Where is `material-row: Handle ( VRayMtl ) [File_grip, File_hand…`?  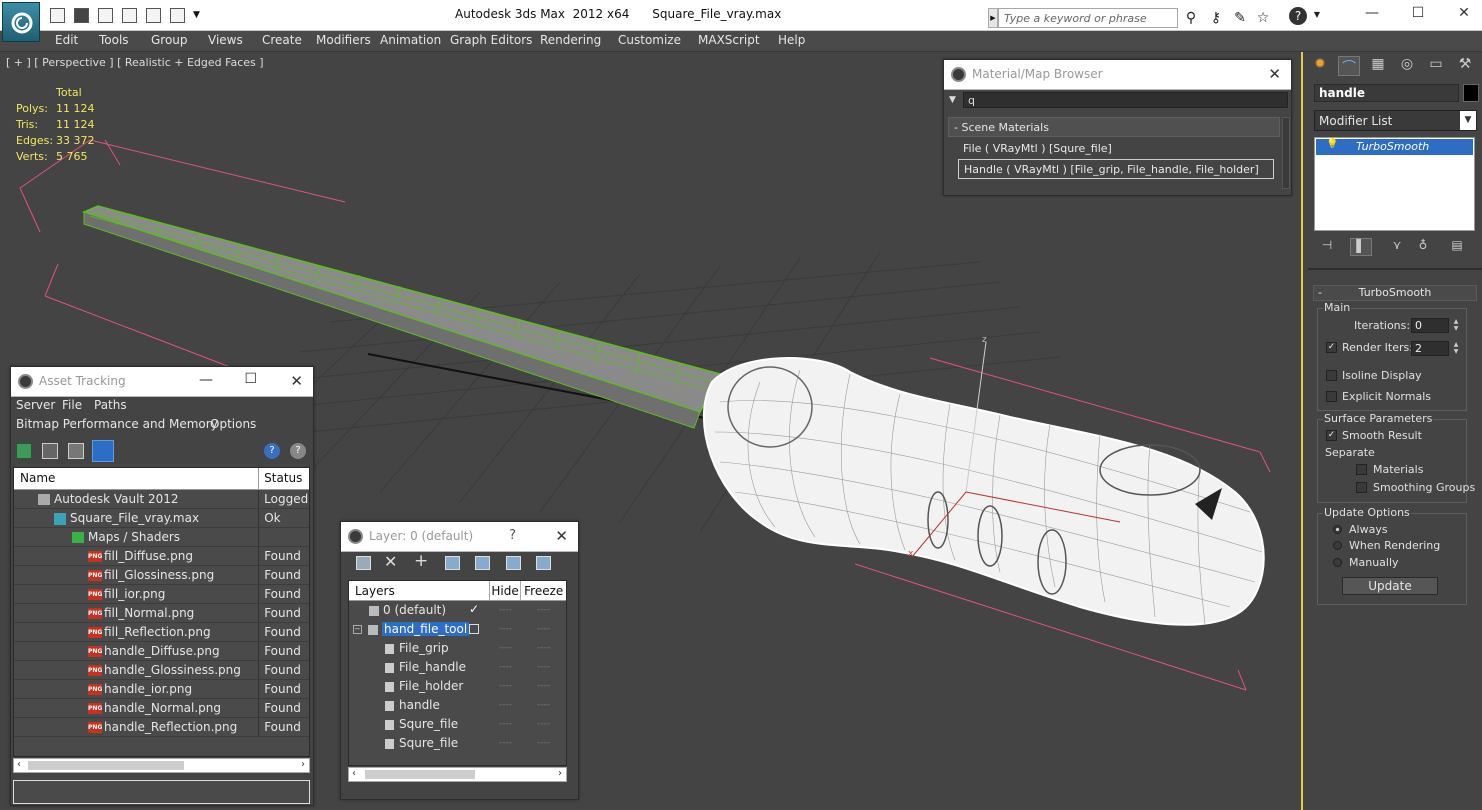
material-row: Handle ( VRayMtl ) [File_grip, File_hand… is located at coordinates (1116, 169).